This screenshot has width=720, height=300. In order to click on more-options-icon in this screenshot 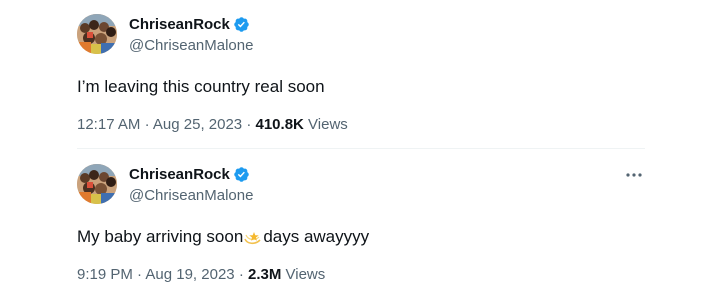, I will do `click(634, 175)`.